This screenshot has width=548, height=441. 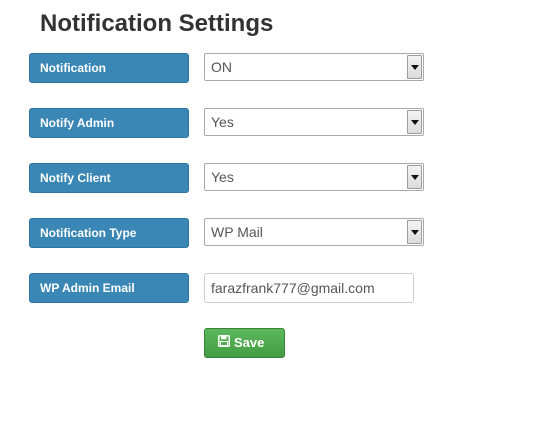 I want to click on notify-admin-label: Notify Admin, so click(x=109, y=123).